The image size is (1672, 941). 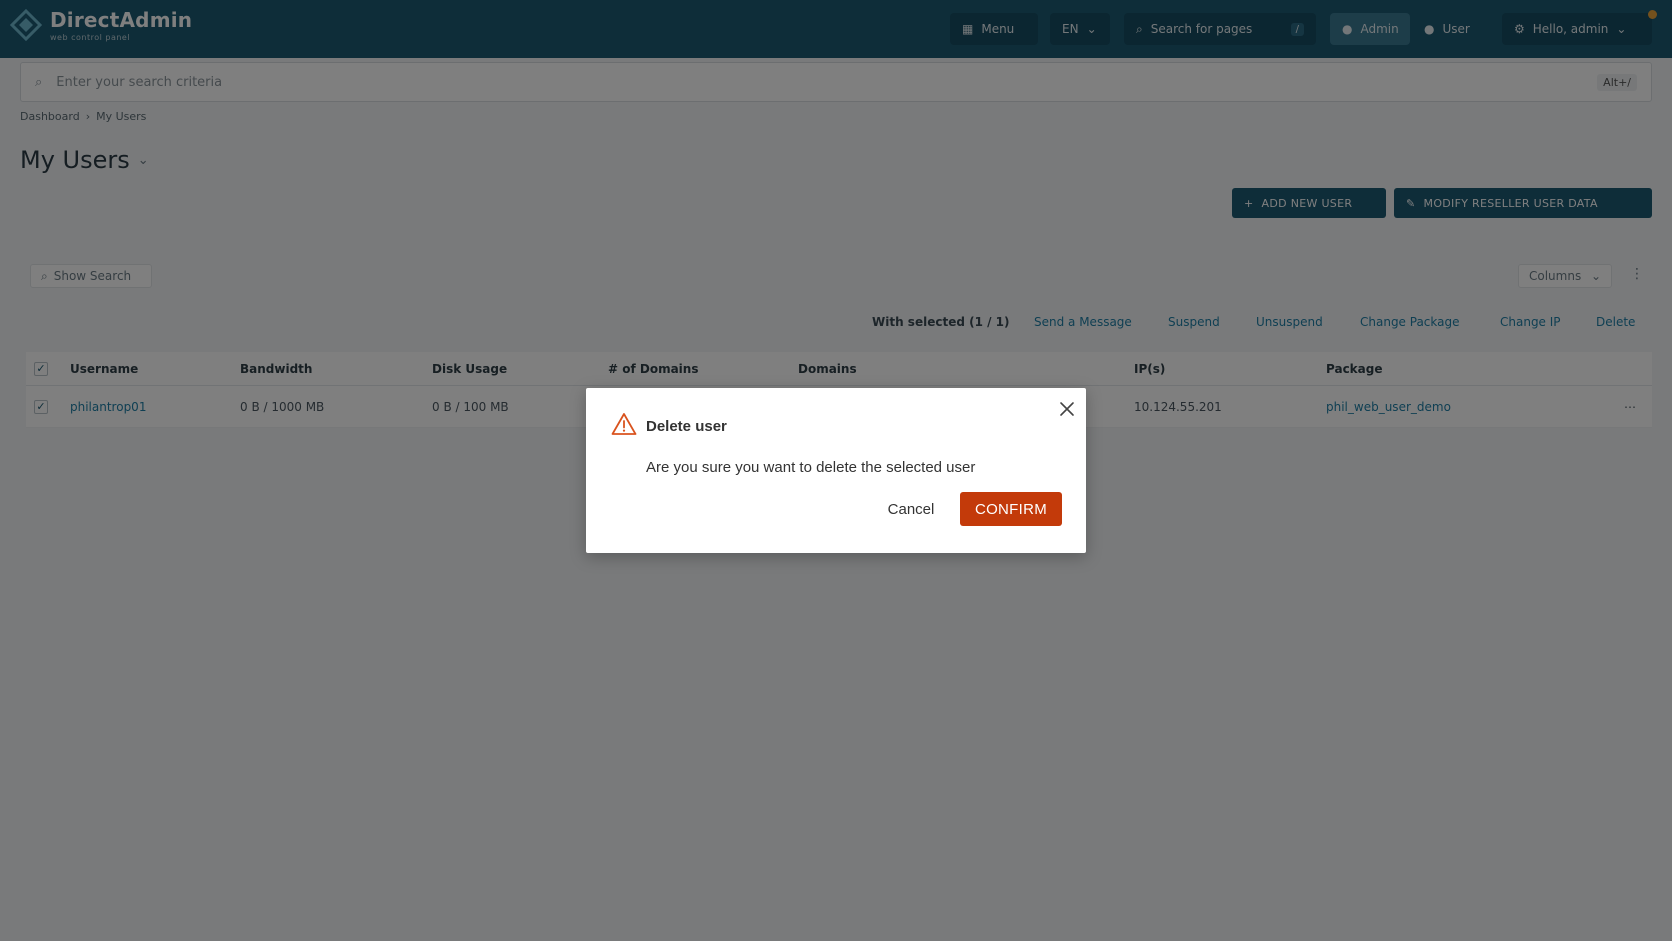 What do you see at coordinates (686, 426) in the screenshot?
I see `dialog-title: Delete user` at bounding box center [686, 426].